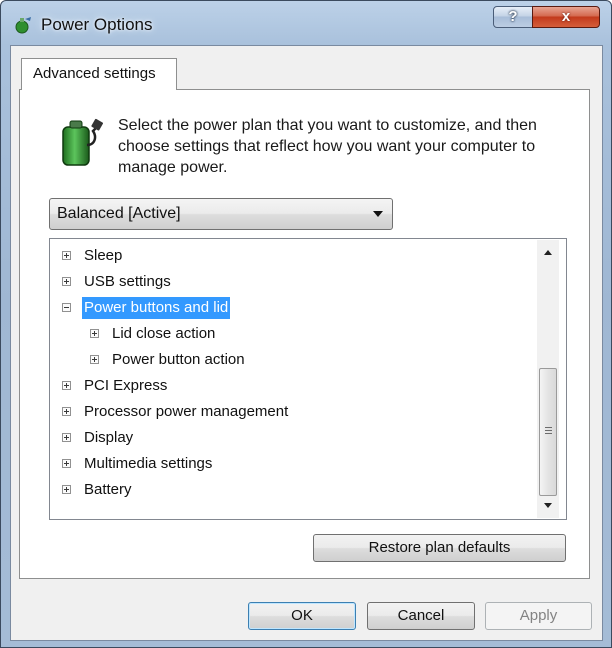 This screenshot has height=648, width=612. What do you see at coordinates (108, 489) in the screenshot?
I see `tree-item-label: Battery` at bounding box center [108, 489].